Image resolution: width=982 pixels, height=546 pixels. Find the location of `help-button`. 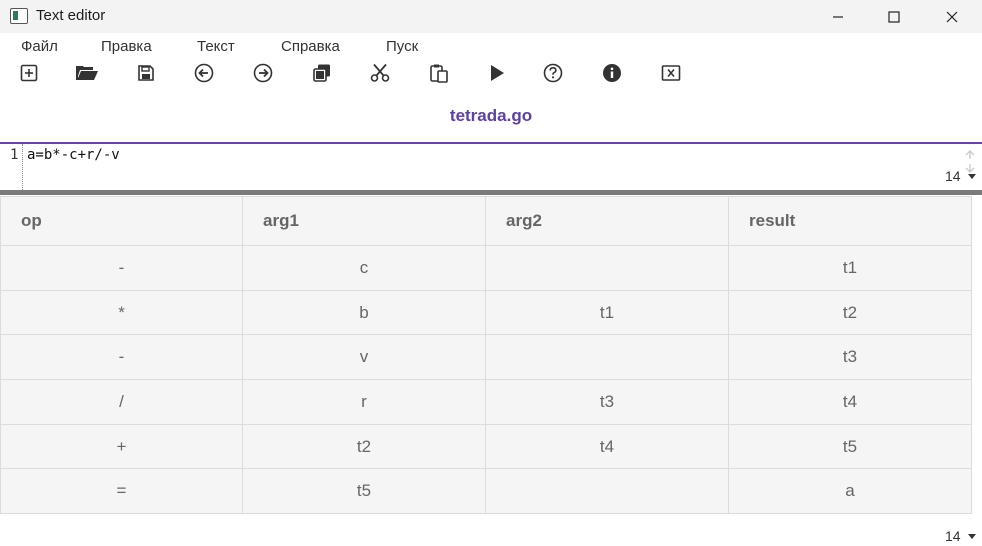

help-button is located at coordinates (553, 73).